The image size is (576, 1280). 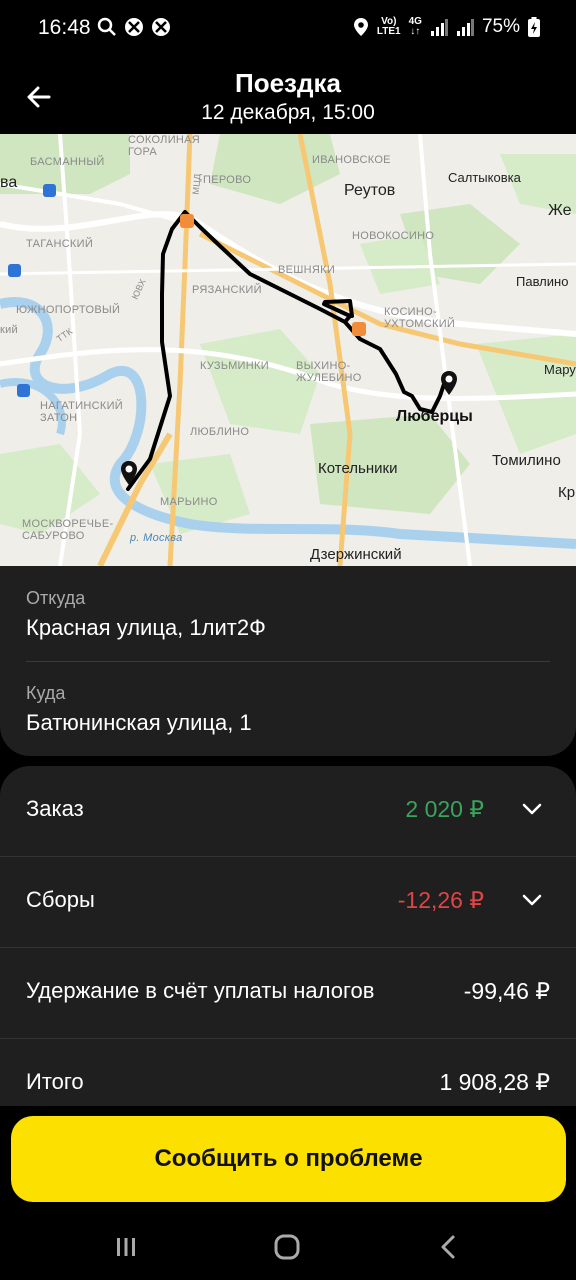 I want to click on report-problem-button: Сообщить о проблеме, so click(x=288, y=1159).